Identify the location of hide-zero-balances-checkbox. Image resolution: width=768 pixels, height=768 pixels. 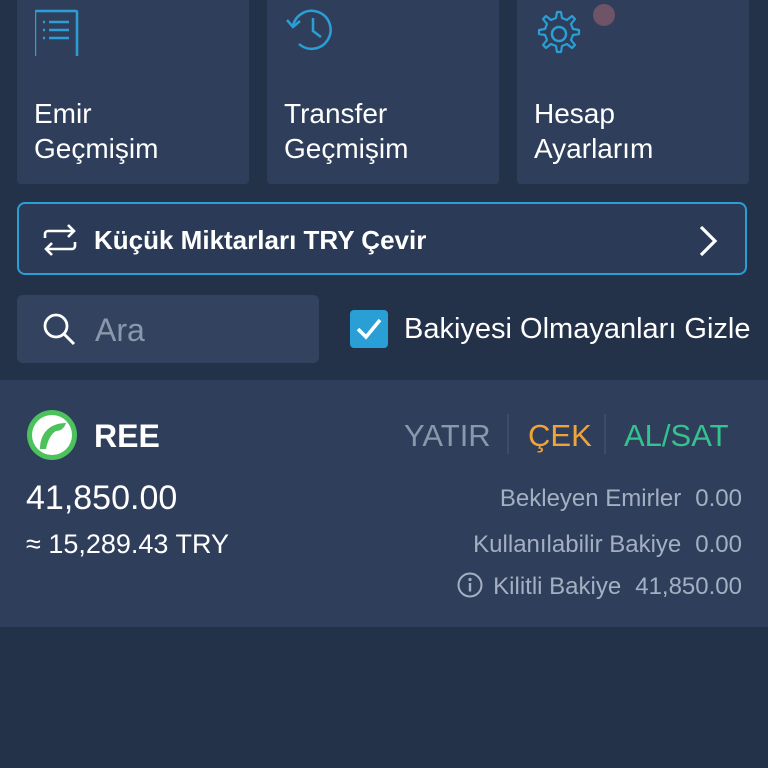
(369, 329).